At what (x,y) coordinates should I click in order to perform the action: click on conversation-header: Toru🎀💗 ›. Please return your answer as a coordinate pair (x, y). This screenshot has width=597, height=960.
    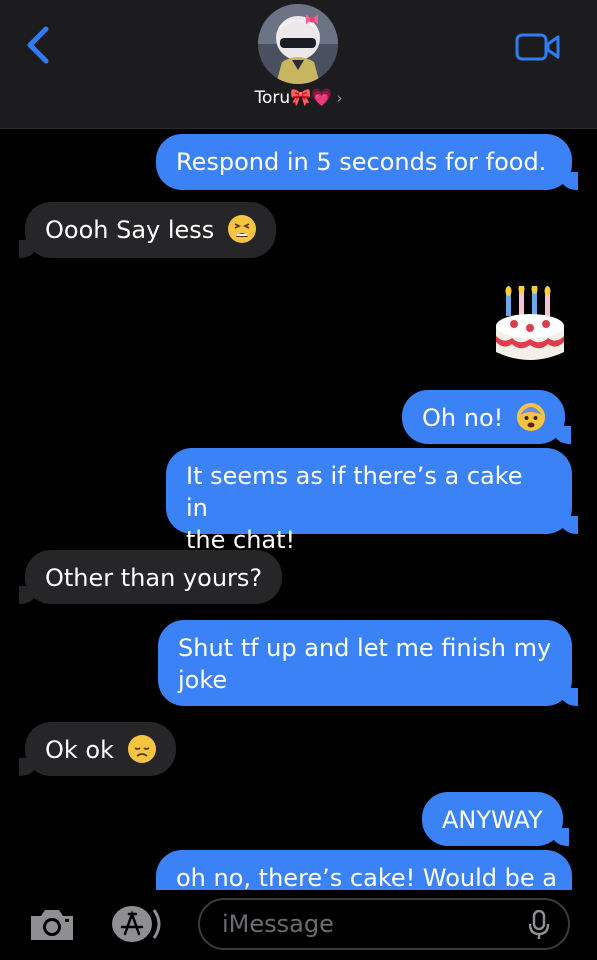
    Looking at the image, I should click on (298, 64).